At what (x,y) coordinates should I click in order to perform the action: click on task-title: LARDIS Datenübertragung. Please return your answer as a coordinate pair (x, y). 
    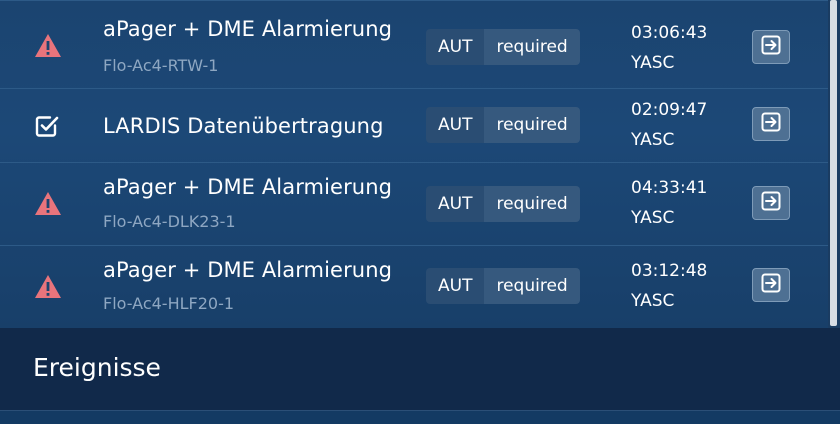
    Looking at the image, I should click on (243, 126).